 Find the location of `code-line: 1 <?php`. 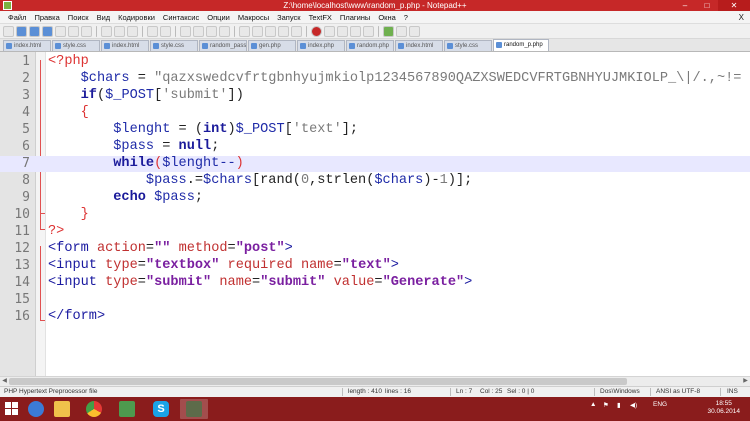

code-line: 1 <?php is located at coordinates (375, 62).